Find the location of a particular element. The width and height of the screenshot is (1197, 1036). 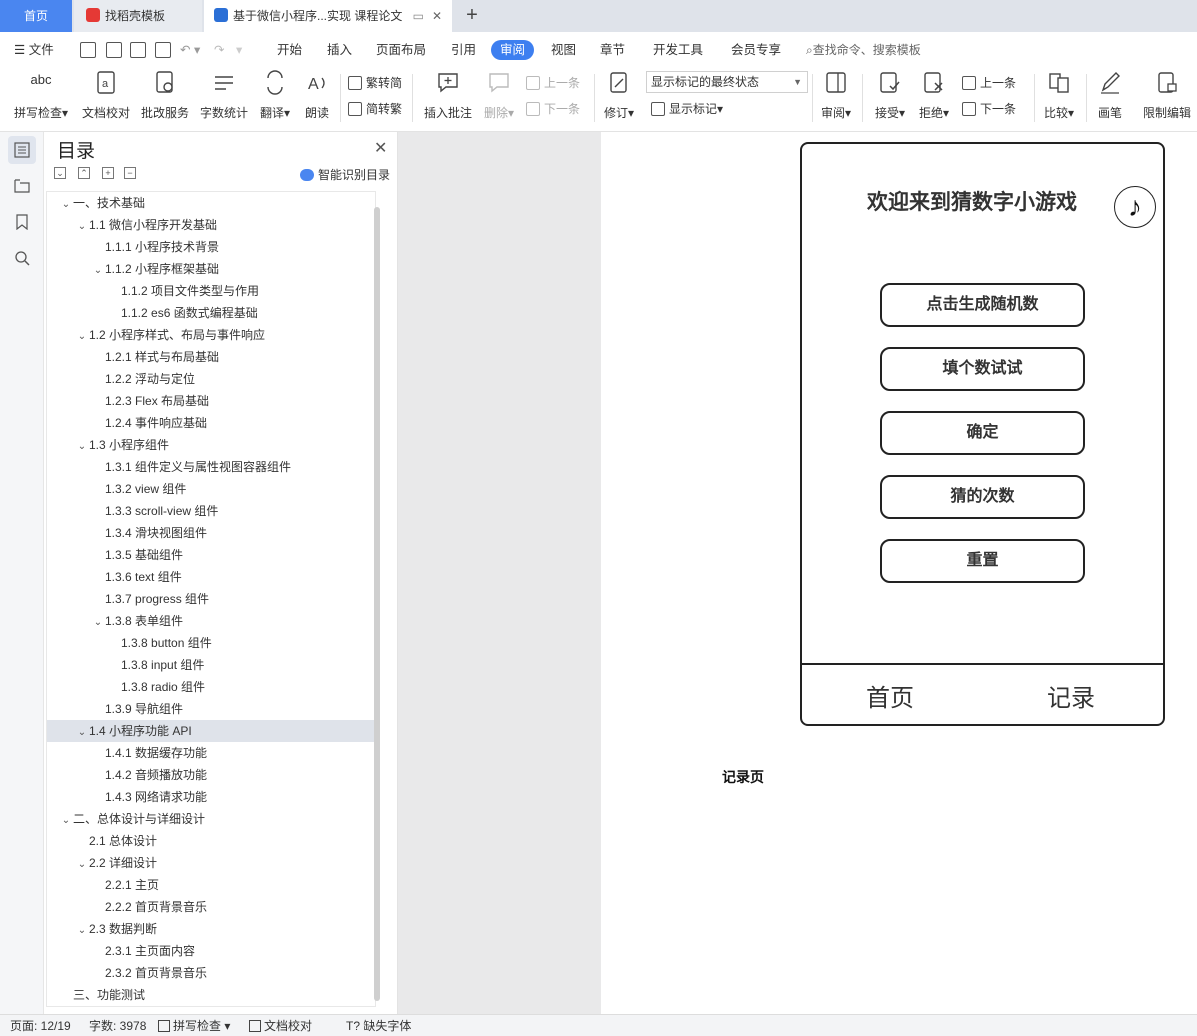

toc-item: 三、功能测试 is located at coordinates (211, 995).